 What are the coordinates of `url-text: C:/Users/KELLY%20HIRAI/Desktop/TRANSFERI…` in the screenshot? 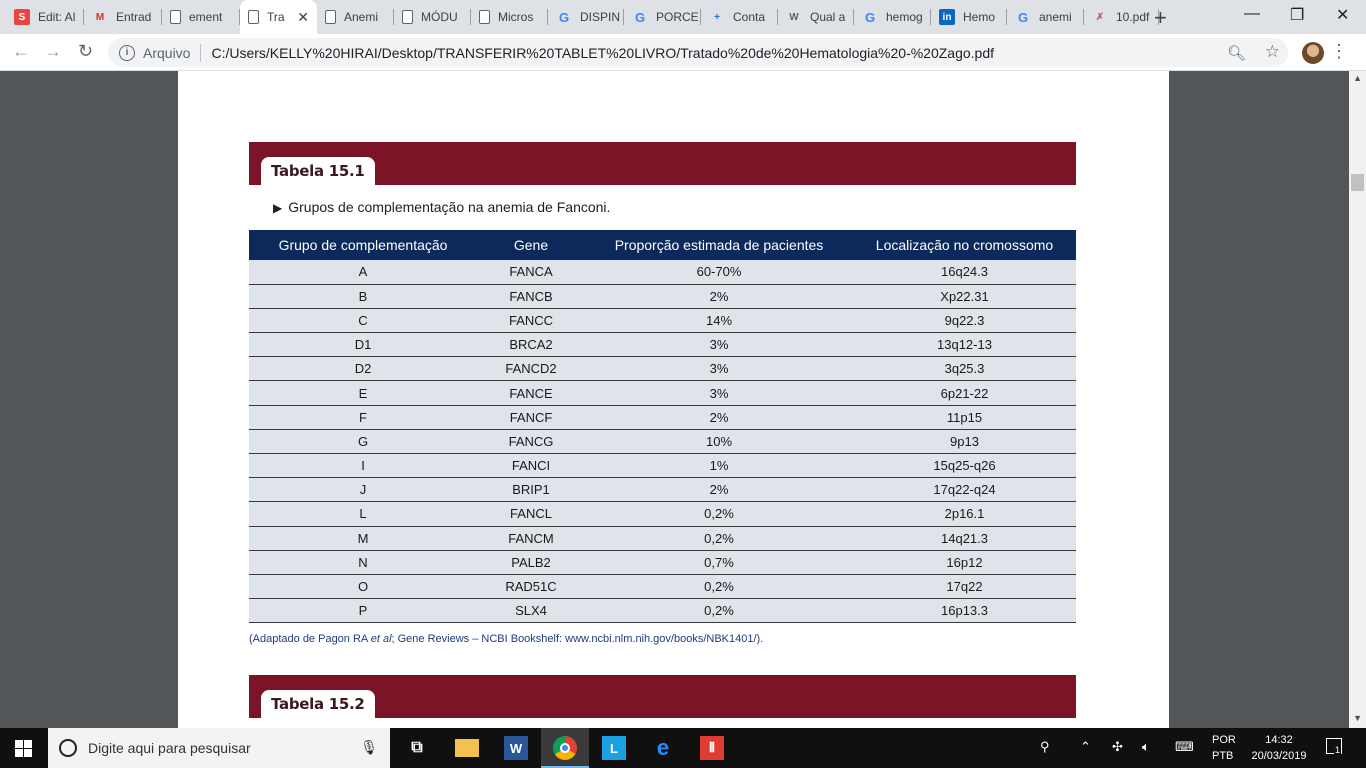 It's located at (602, 53).